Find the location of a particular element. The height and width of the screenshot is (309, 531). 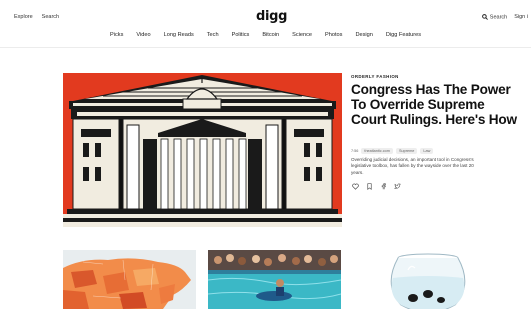

nav-item-photos: Photos is located at coordinates (334, 38).